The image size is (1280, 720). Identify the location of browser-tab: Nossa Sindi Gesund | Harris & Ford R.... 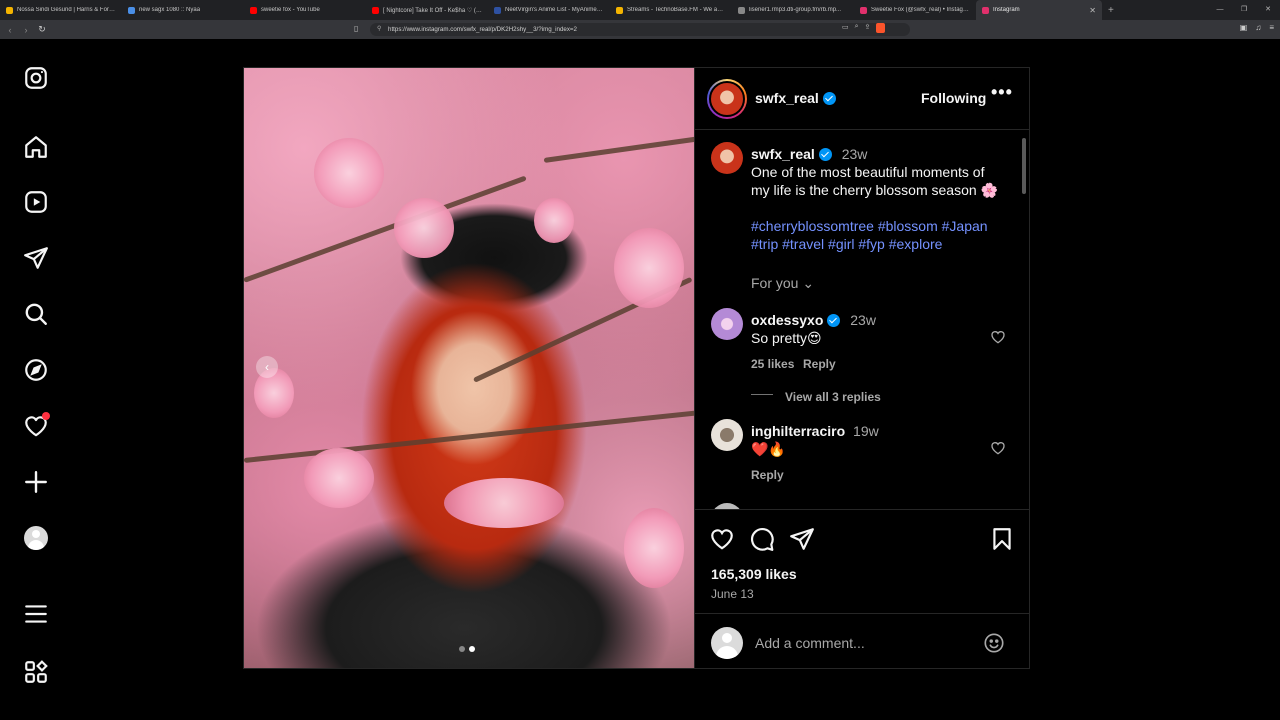
(61, 10).